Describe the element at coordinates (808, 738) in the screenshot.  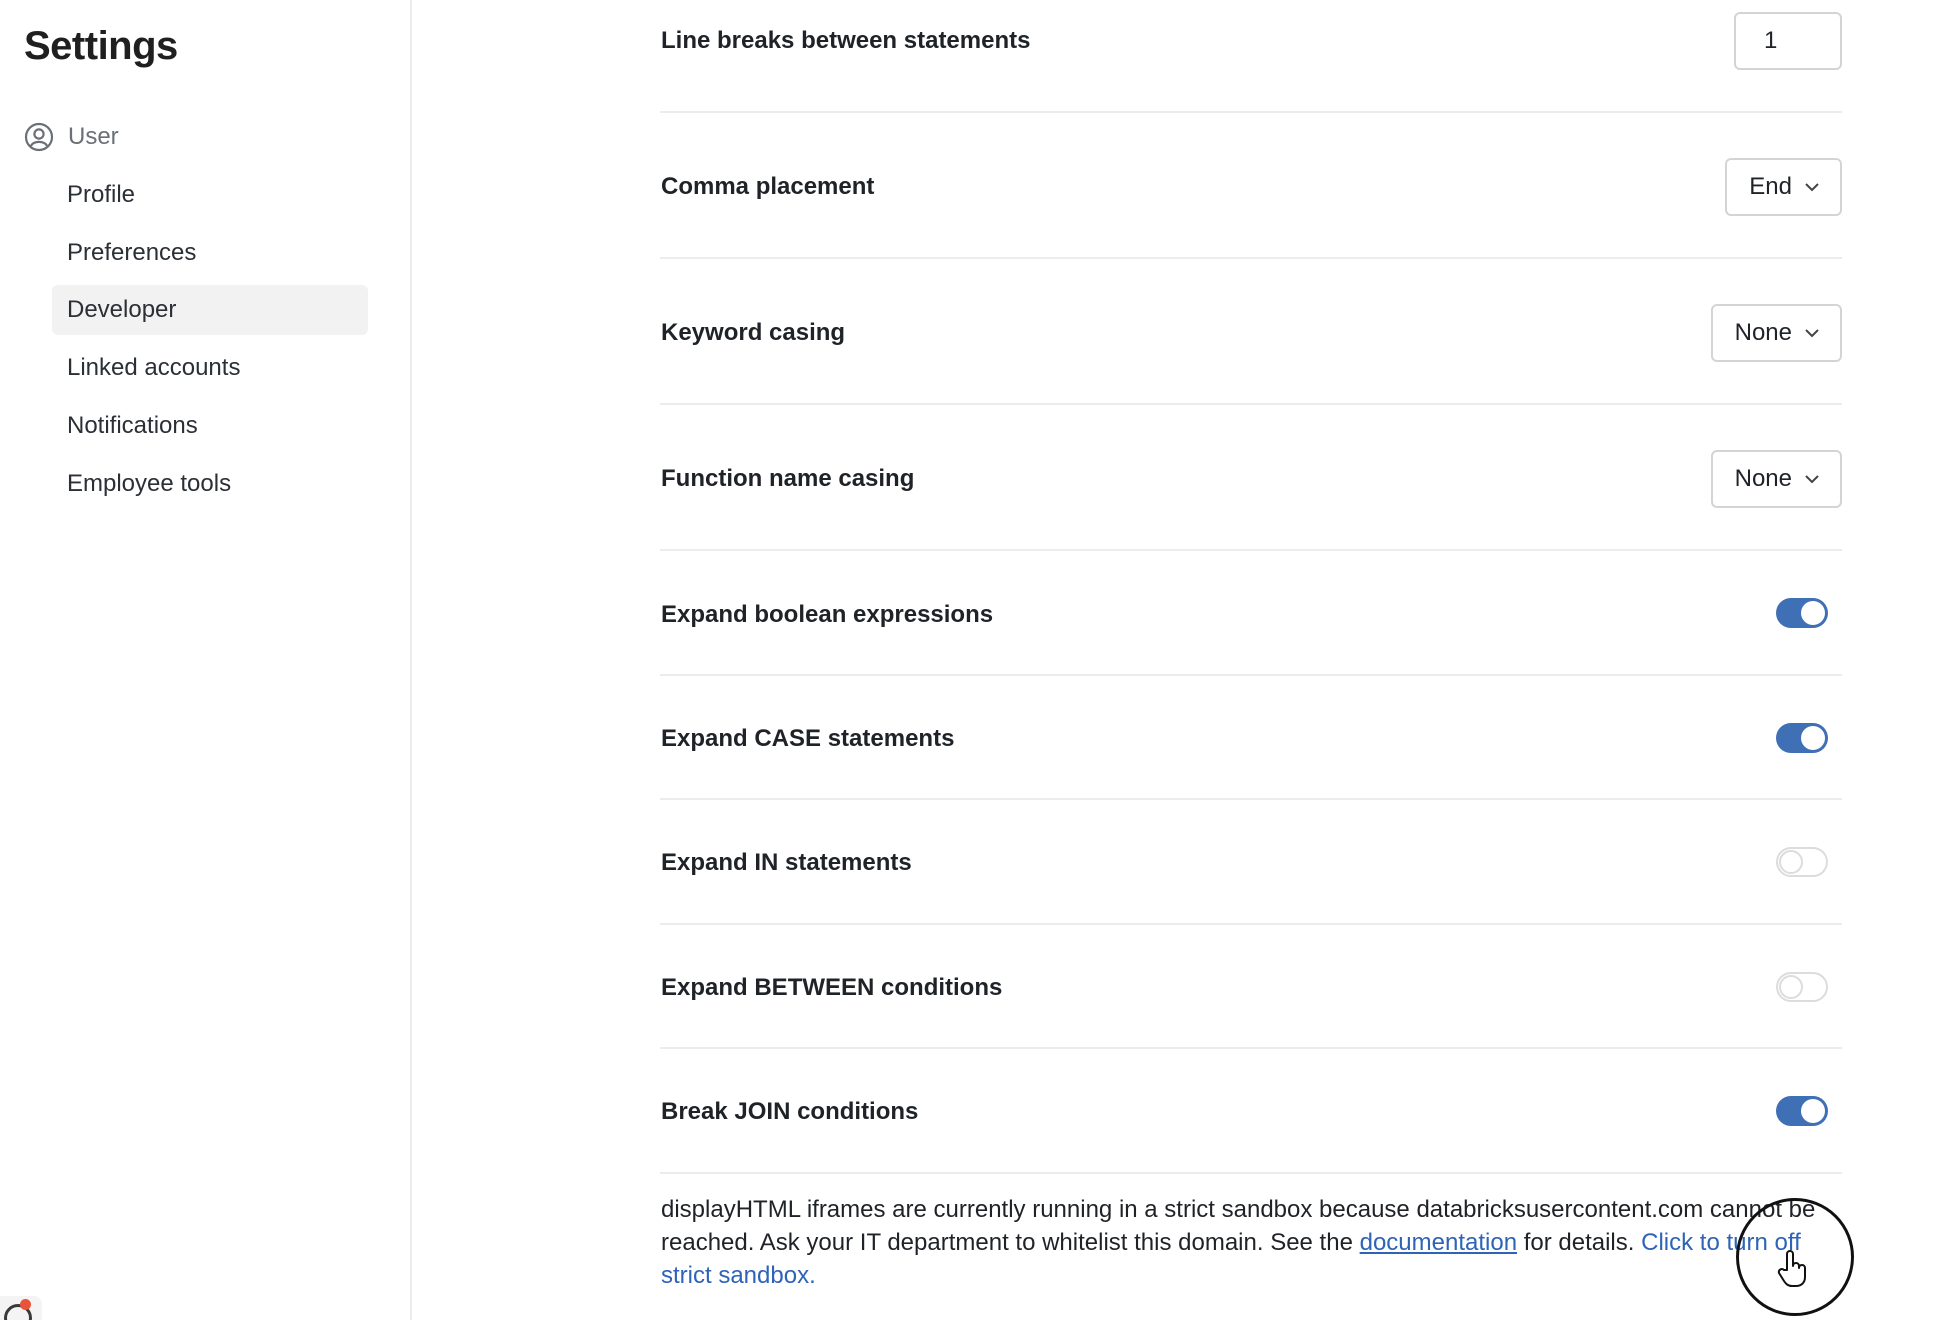
I see `setting-label: Expand CASE statements` at that location.